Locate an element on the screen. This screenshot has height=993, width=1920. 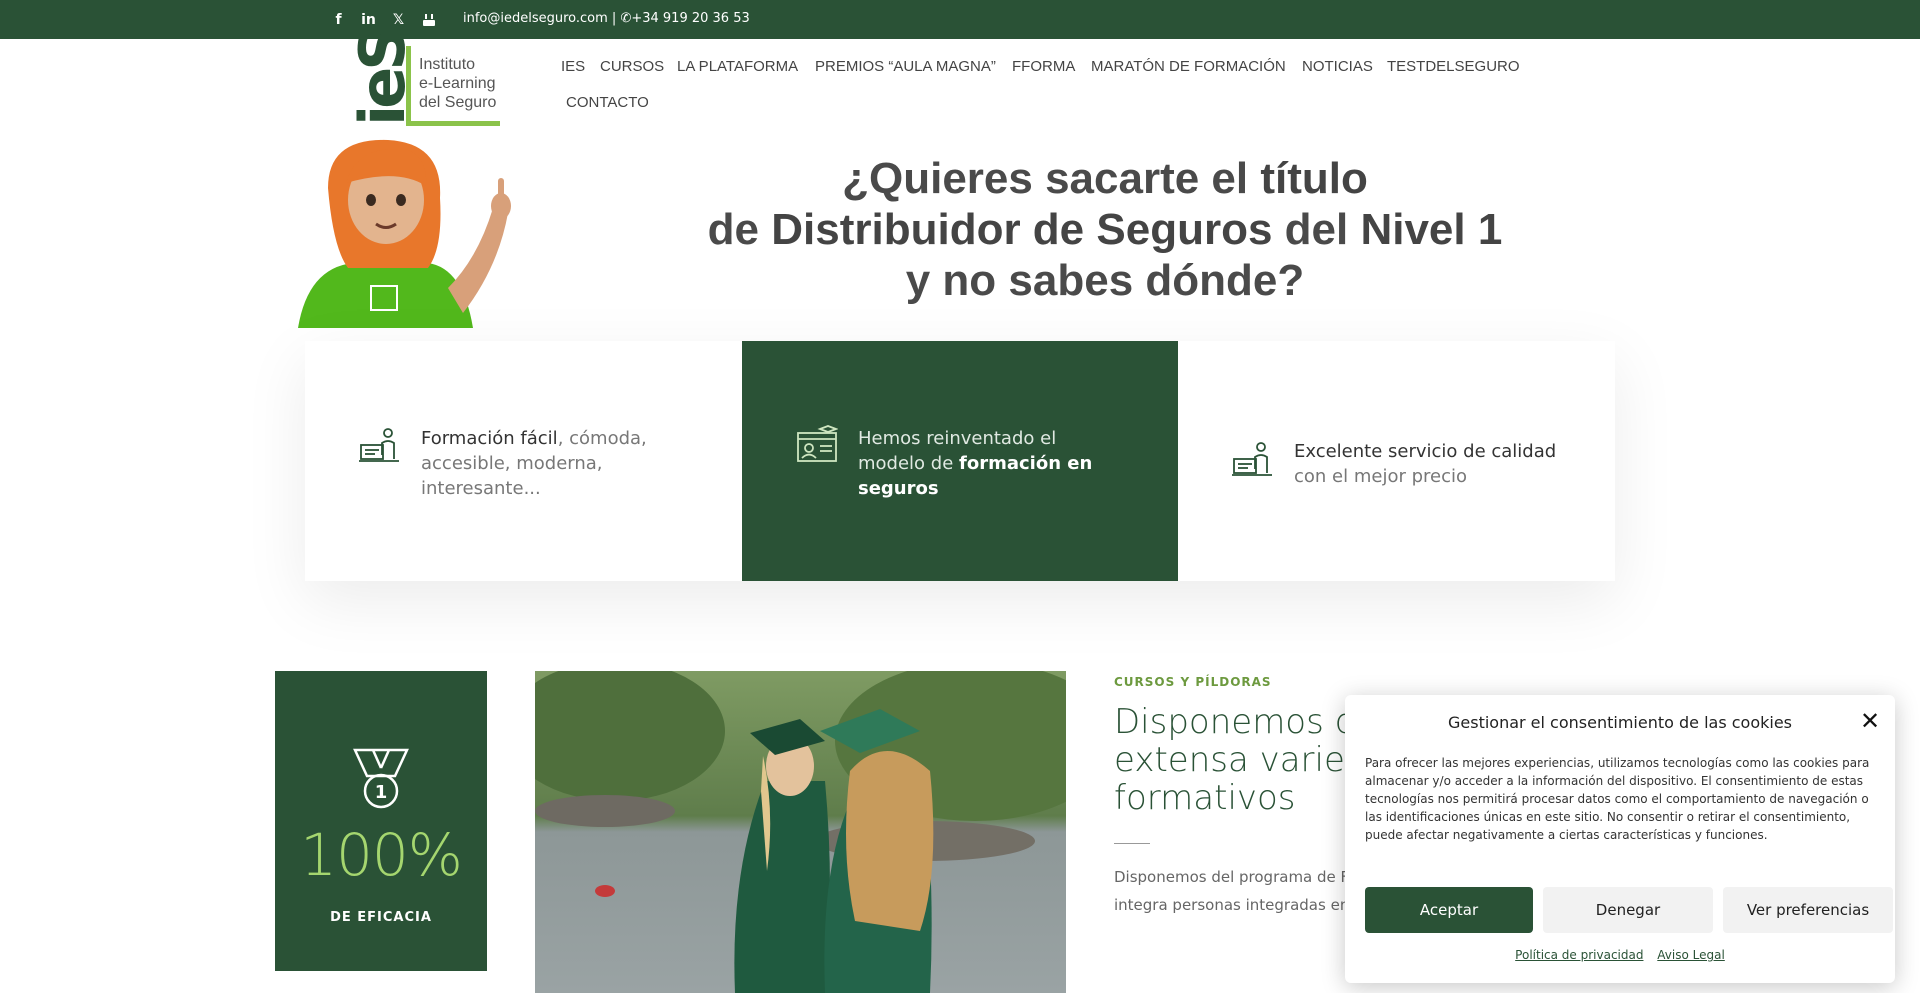
logo-bar is located at coordinates (408, 86).